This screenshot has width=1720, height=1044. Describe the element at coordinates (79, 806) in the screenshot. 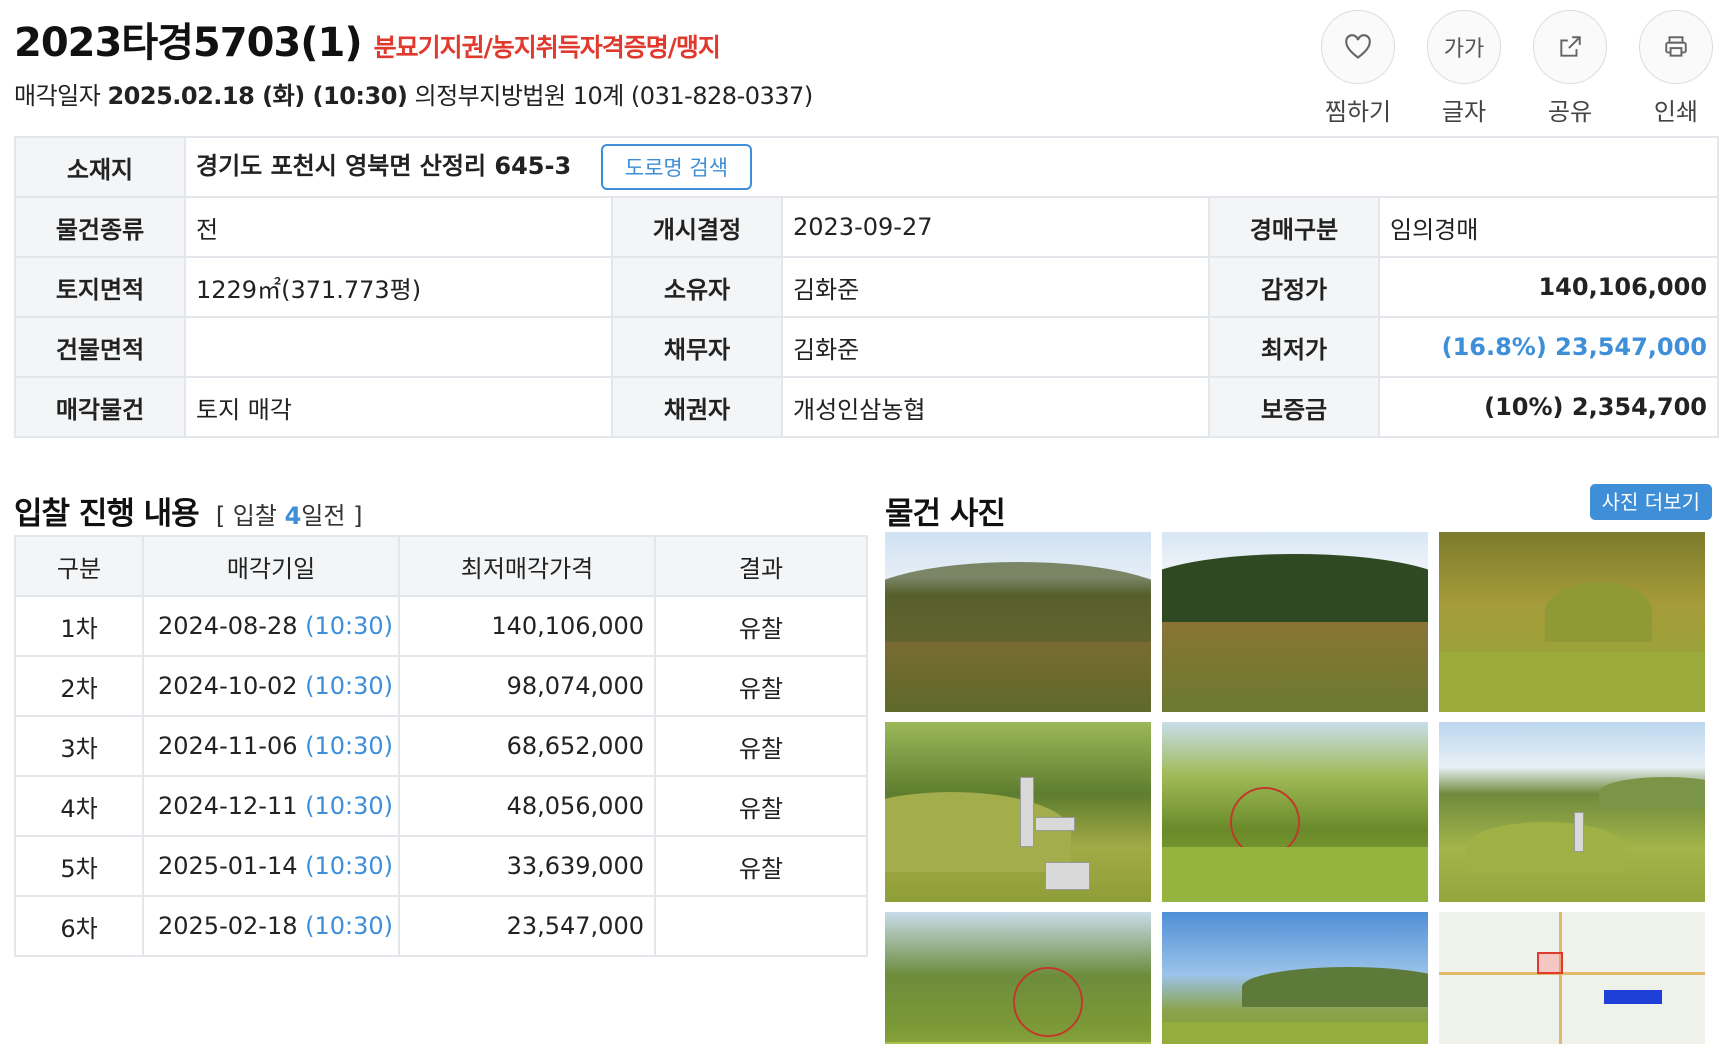

I see `round-cell: 4차` at that location.